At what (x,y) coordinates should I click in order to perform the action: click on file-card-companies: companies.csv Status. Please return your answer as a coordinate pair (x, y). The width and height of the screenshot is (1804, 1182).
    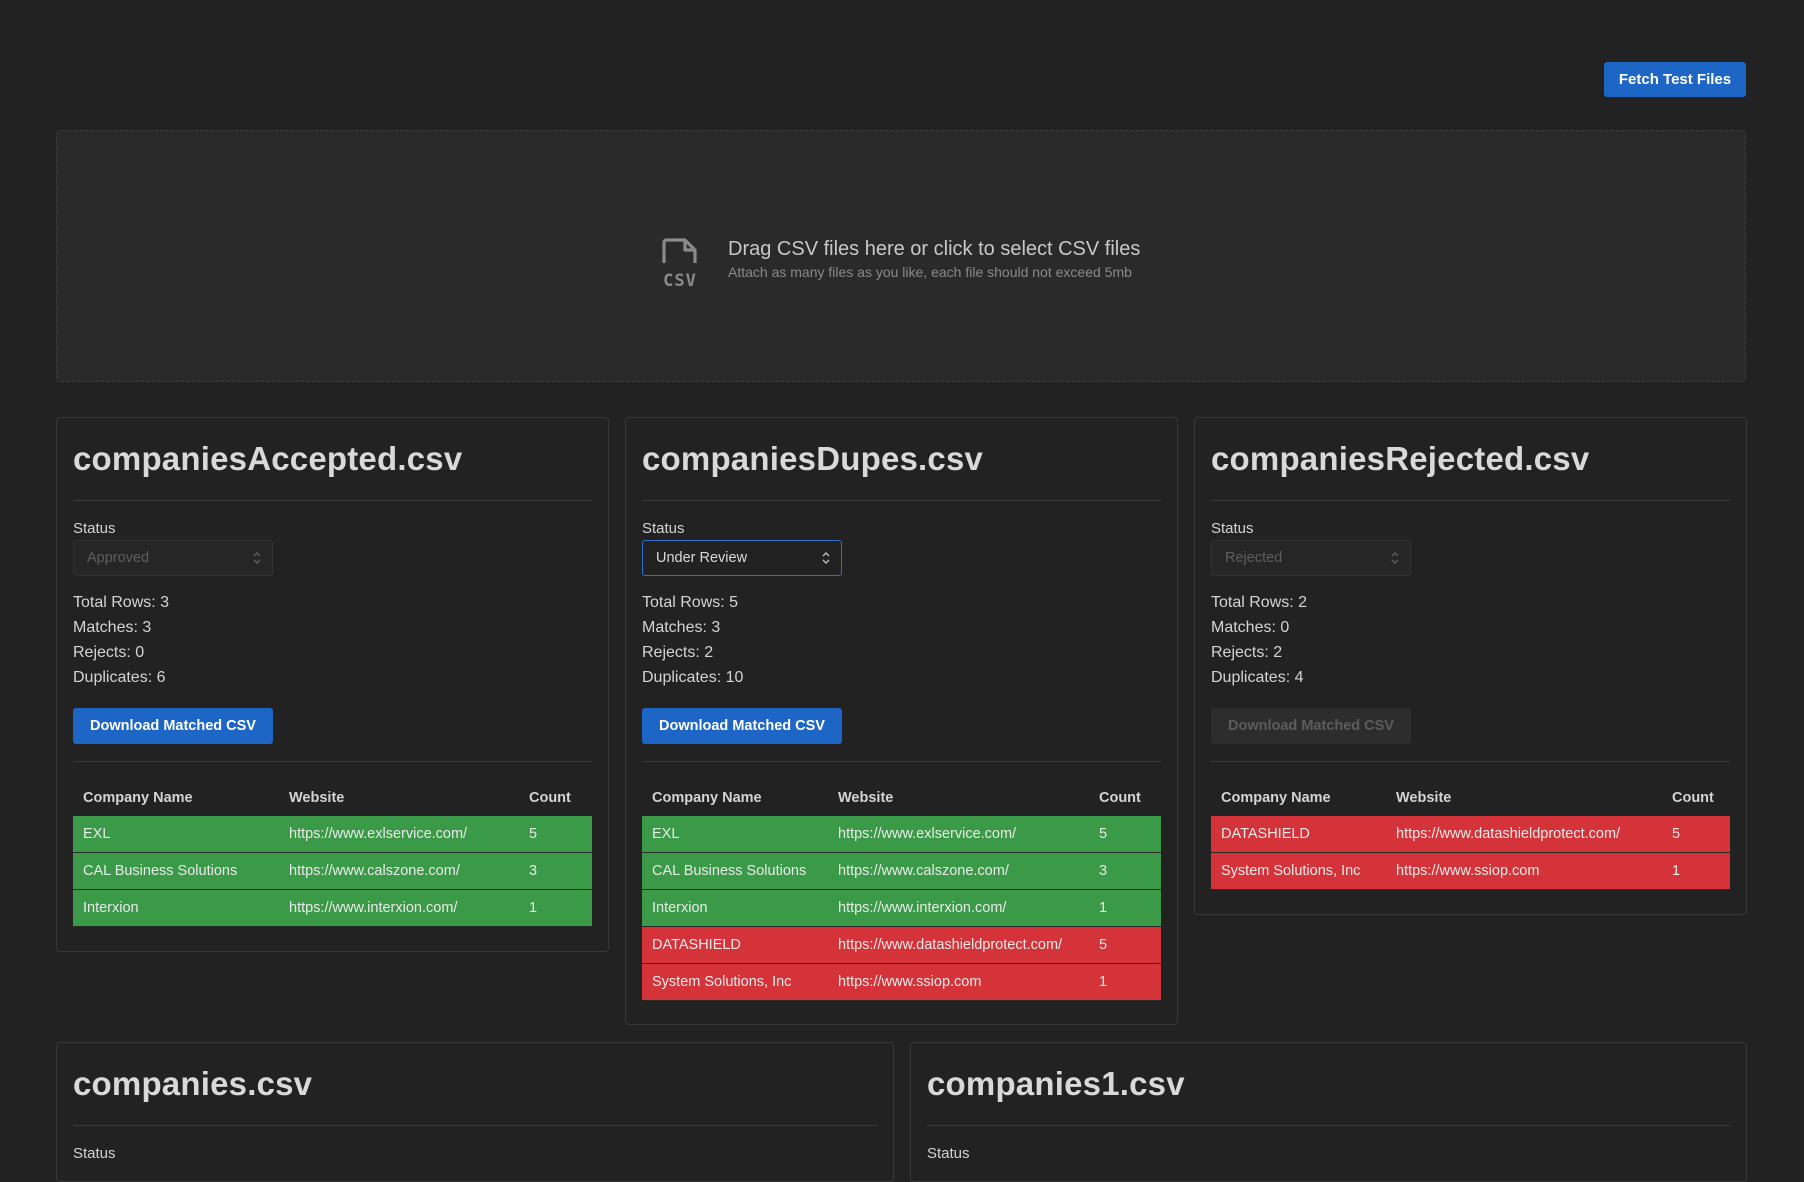
    Looking at the image, I should click on (475, 1112).